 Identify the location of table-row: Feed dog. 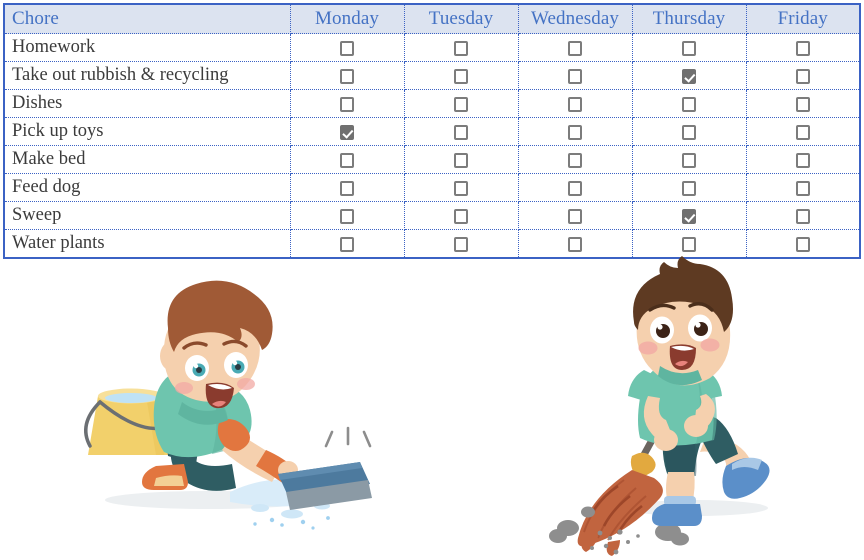
(432, 187).